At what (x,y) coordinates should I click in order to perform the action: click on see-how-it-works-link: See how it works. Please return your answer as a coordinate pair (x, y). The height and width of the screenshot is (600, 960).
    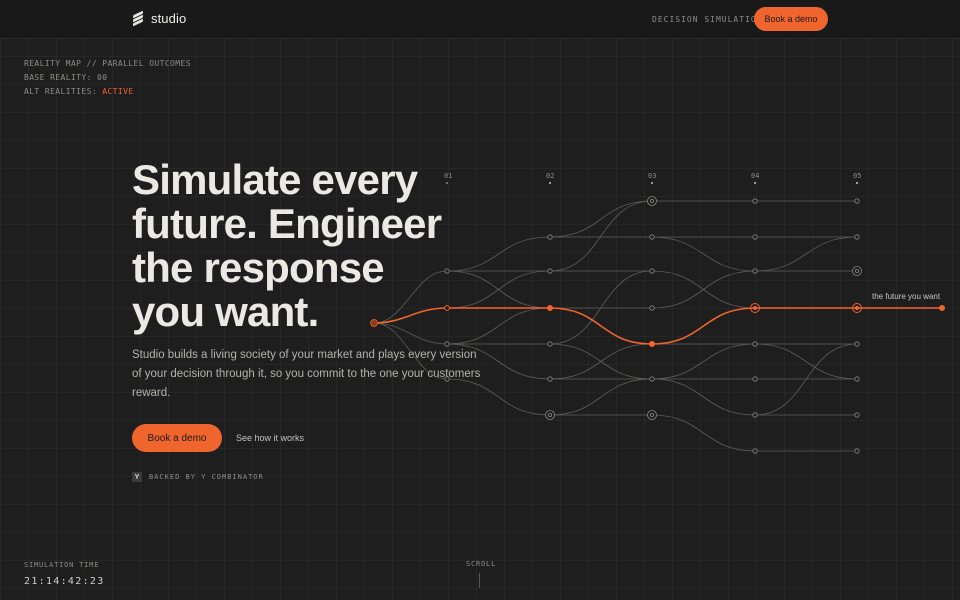
    Looking at the image, I should click on (270, 438).